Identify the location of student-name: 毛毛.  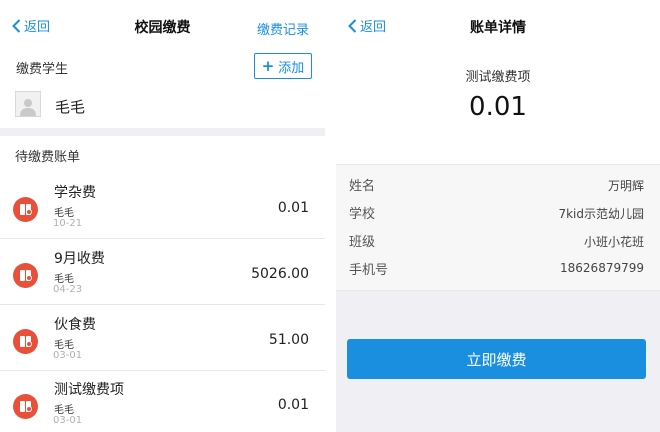
(70, 107).